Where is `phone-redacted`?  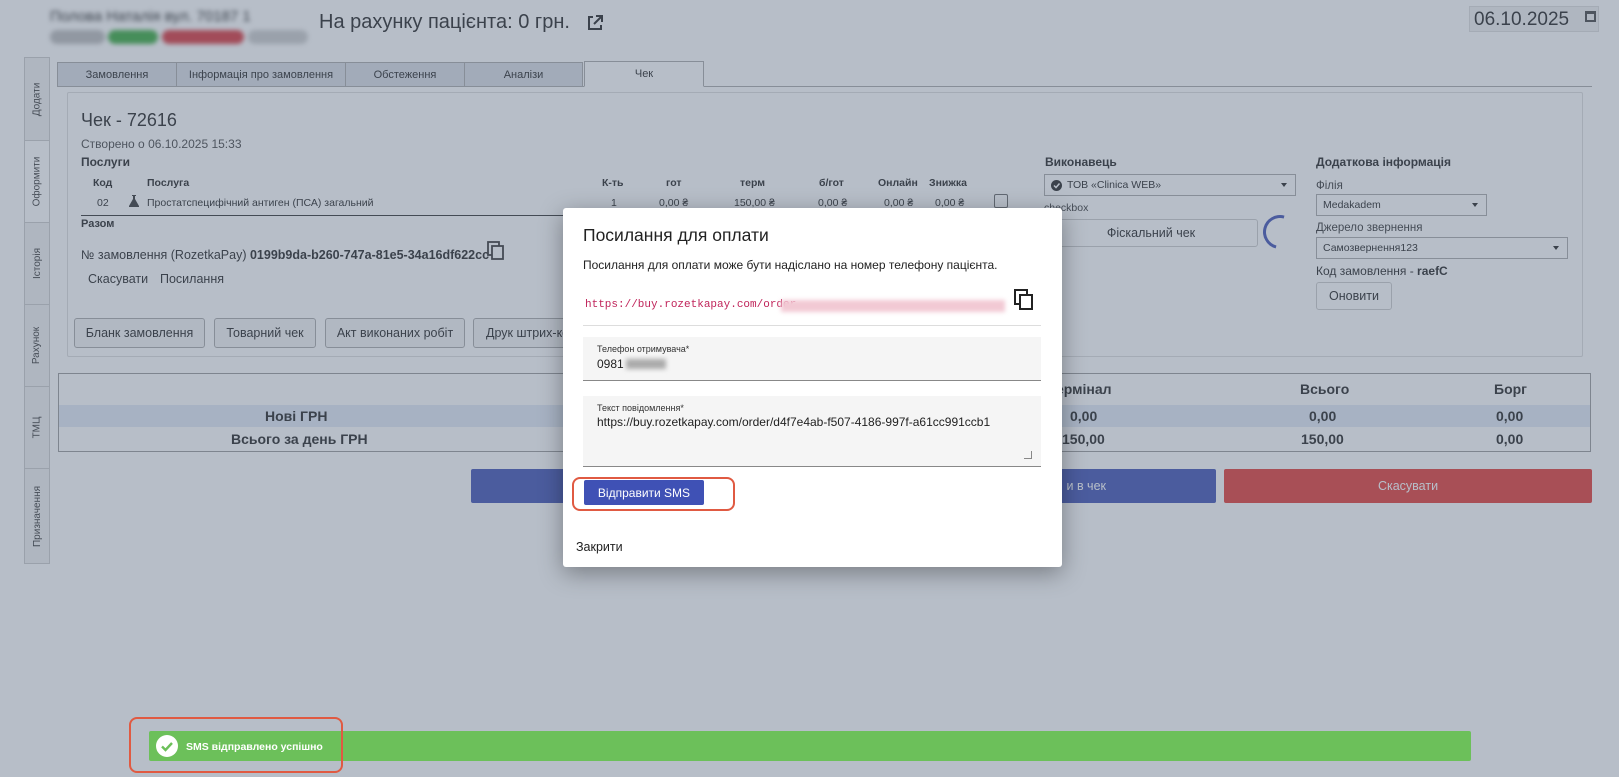
phone-redacted is located at coordinates (646, 364).